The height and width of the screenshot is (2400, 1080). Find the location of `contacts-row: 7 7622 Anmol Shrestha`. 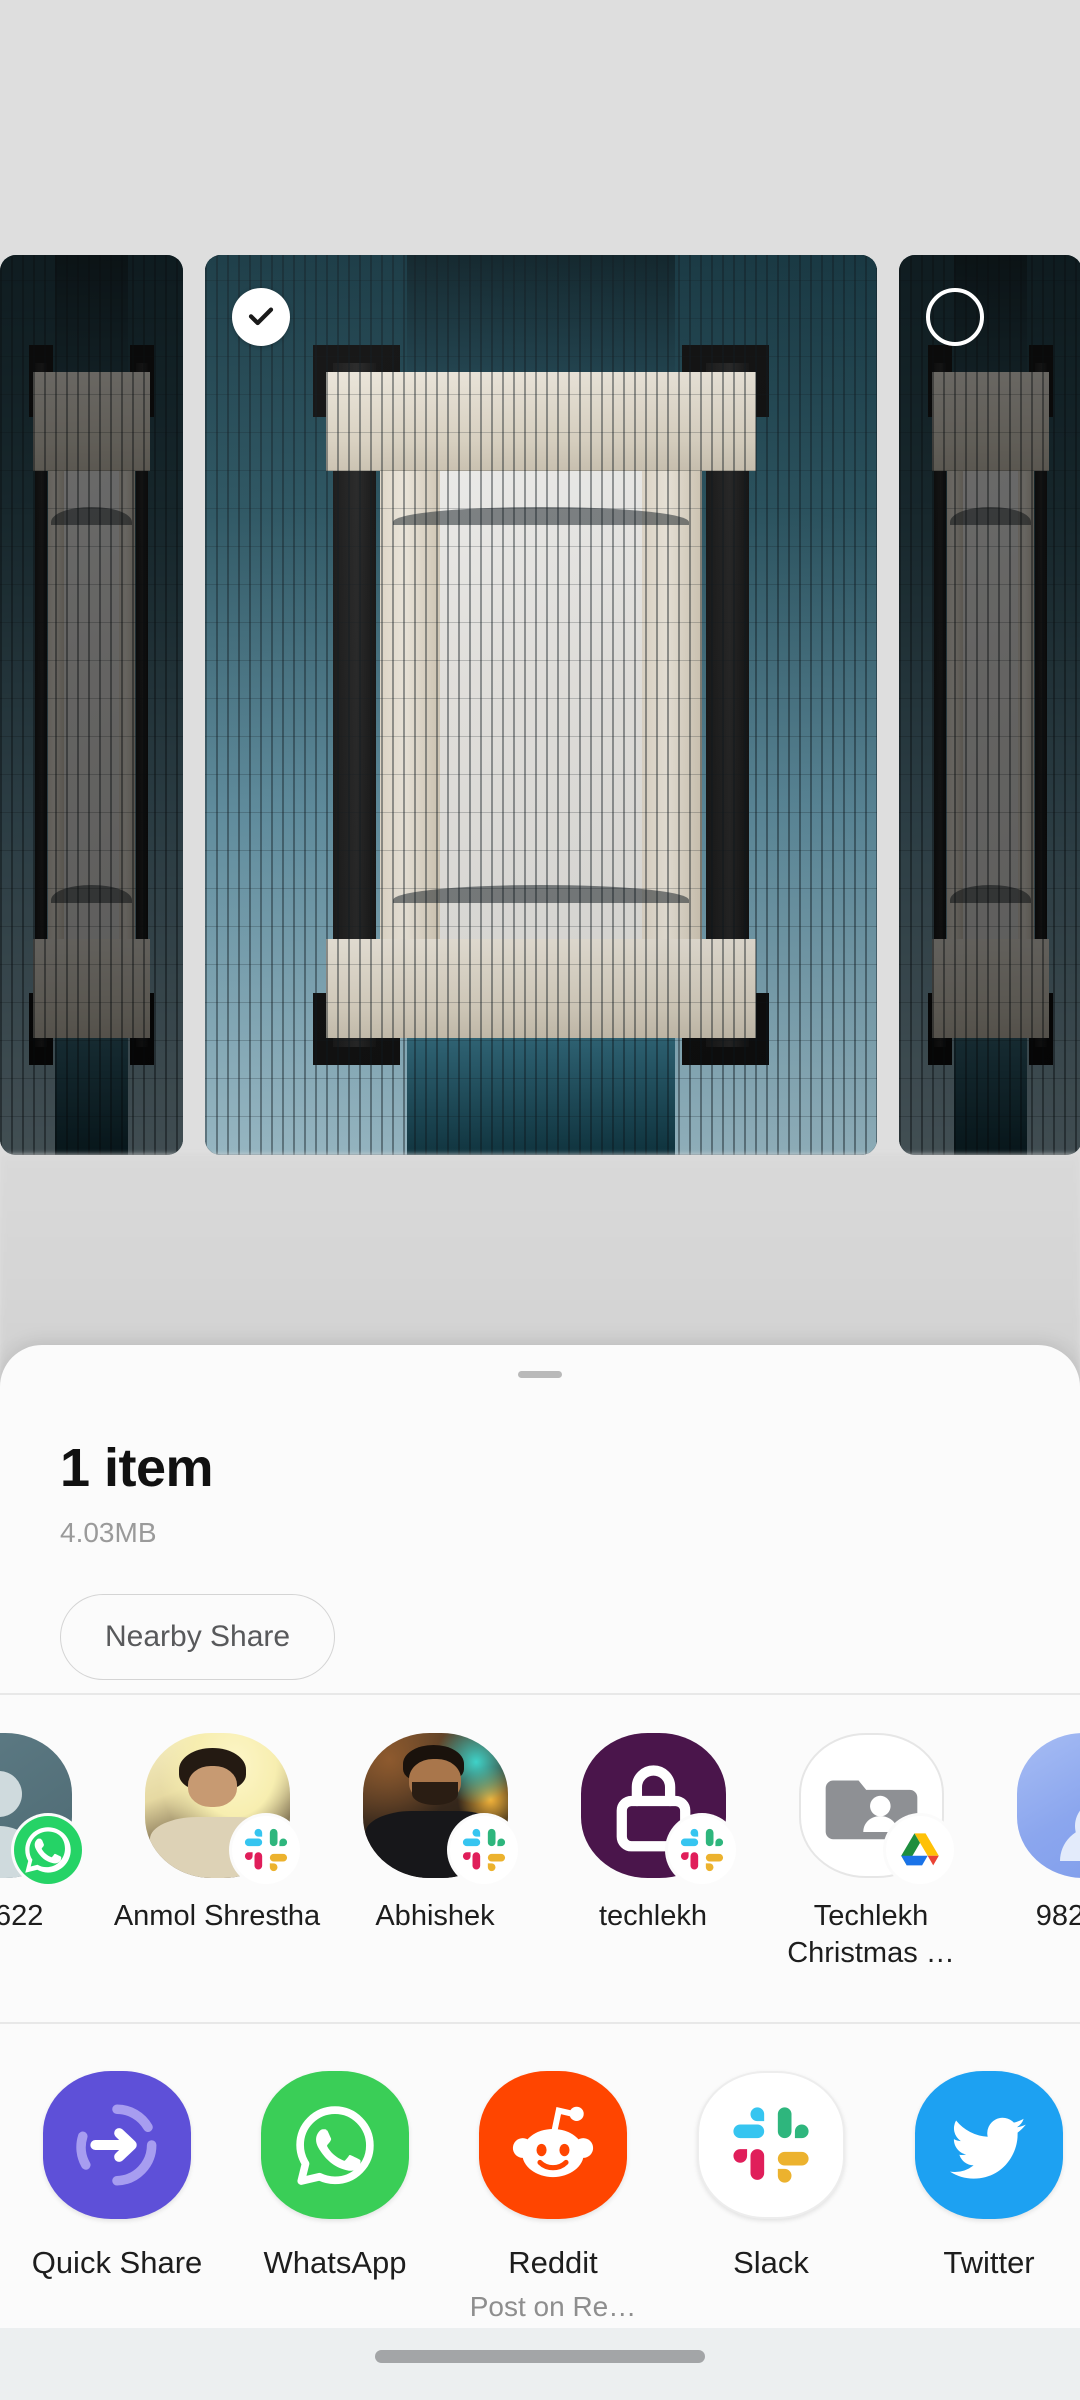

contacts-row: 7 7622 Anmol Shrestha is located at coordinates (540, 1858).